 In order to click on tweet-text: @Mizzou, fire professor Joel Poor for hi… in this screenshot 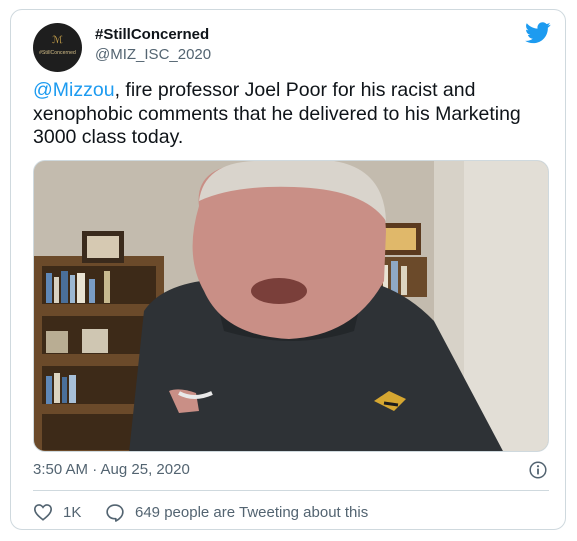, I will do `click(290, 114)`.